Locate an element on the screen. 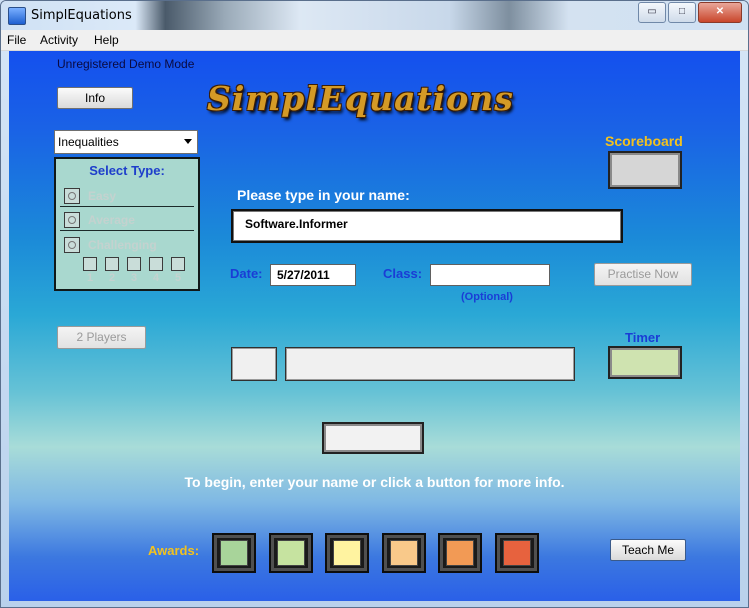 The image size is (749, 608). answer-box is located at coordinates (373, 438).